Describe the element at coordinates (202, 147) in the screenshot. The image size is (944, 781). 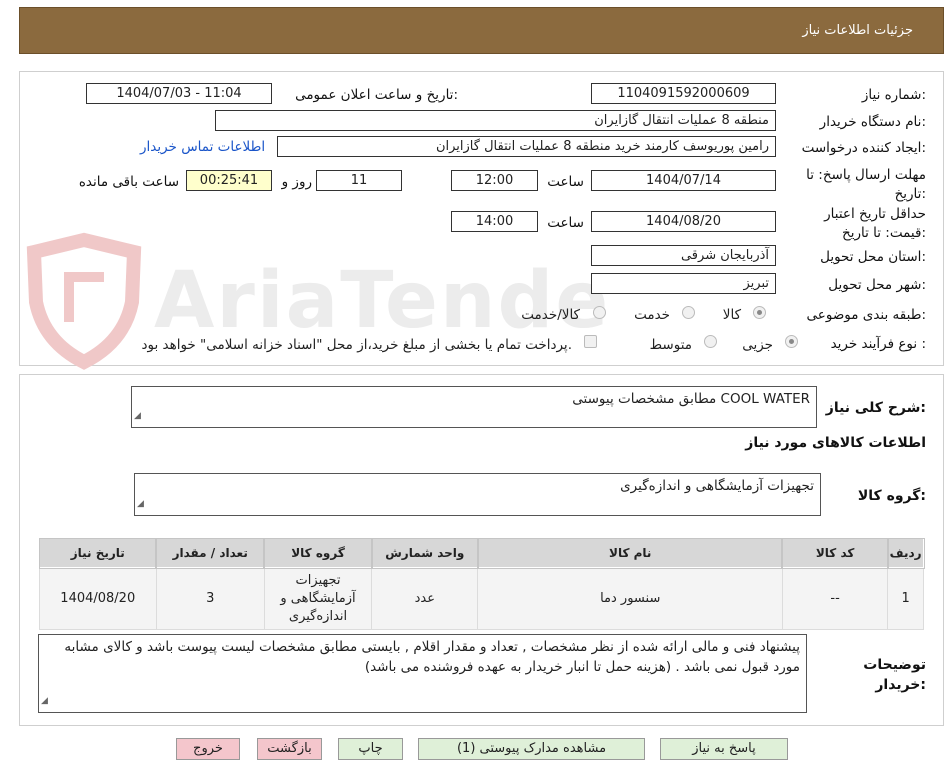
I see `buyer-contact-link: اطلاعات تماس خریدار` at that location.